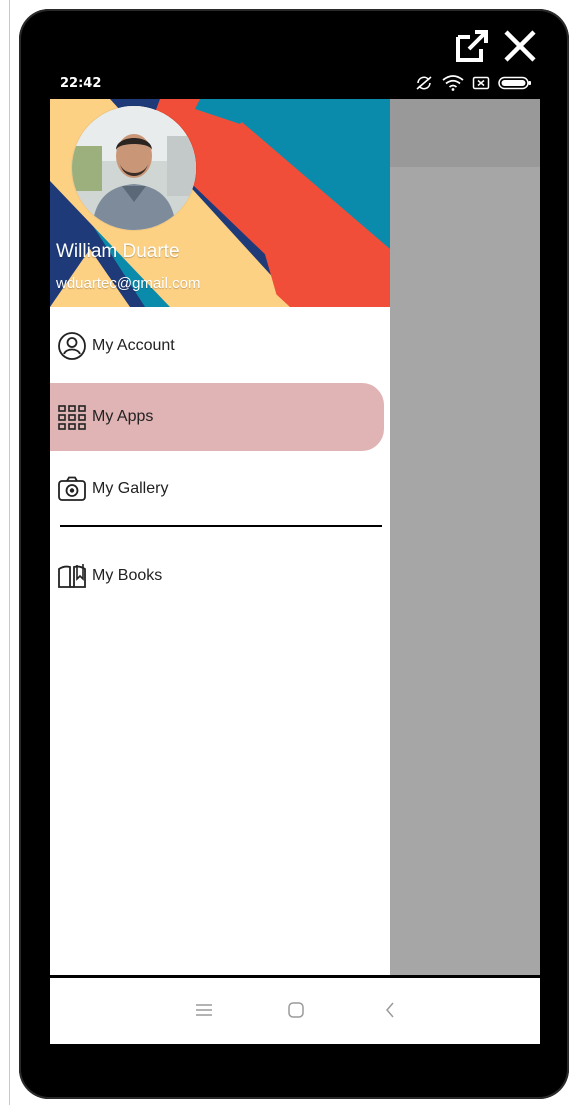 This screenshot has width=570, height=1105. I want to click on open-external-icon, so click(473, 47).